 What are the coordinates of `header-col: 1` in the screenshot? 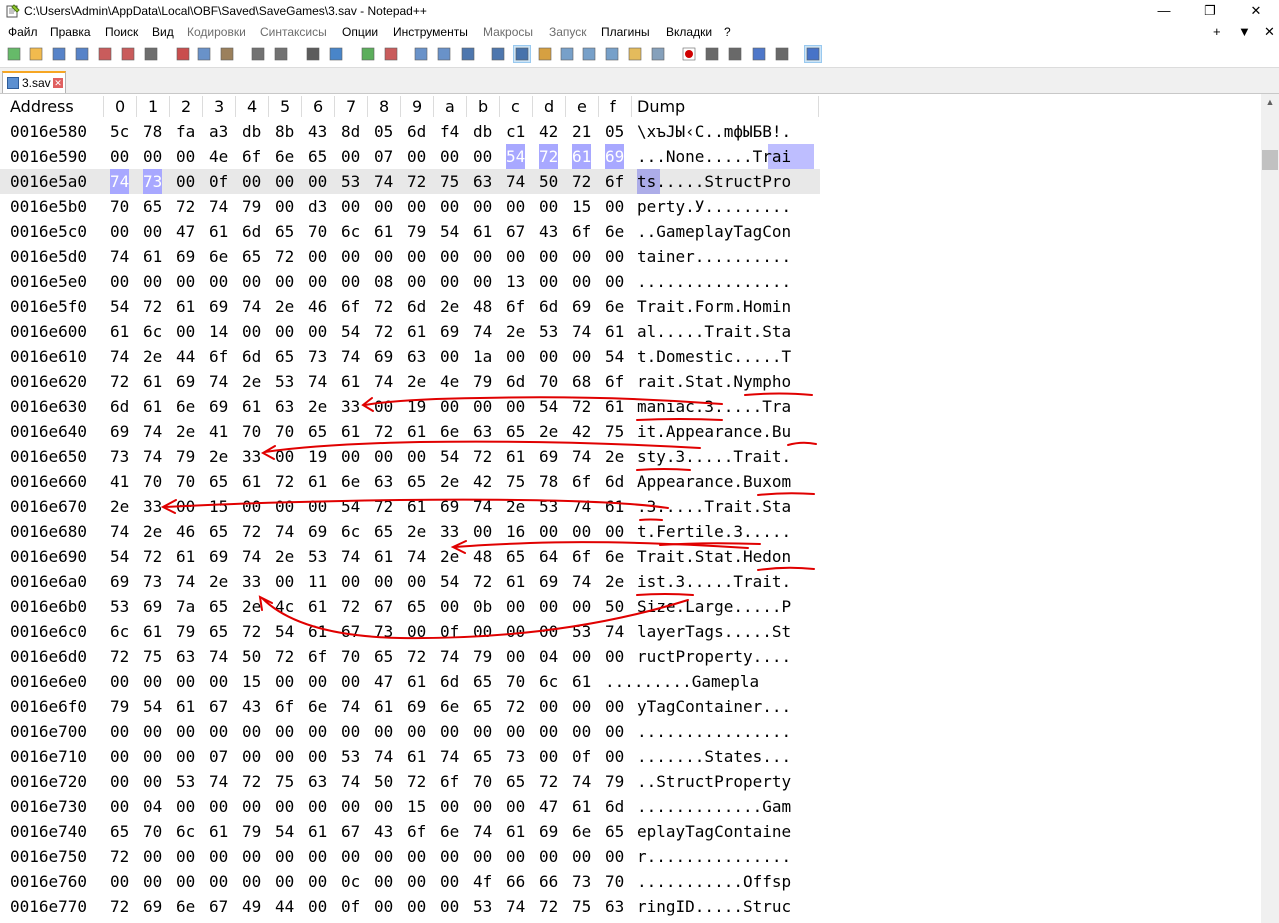 It's located at (153, 106).